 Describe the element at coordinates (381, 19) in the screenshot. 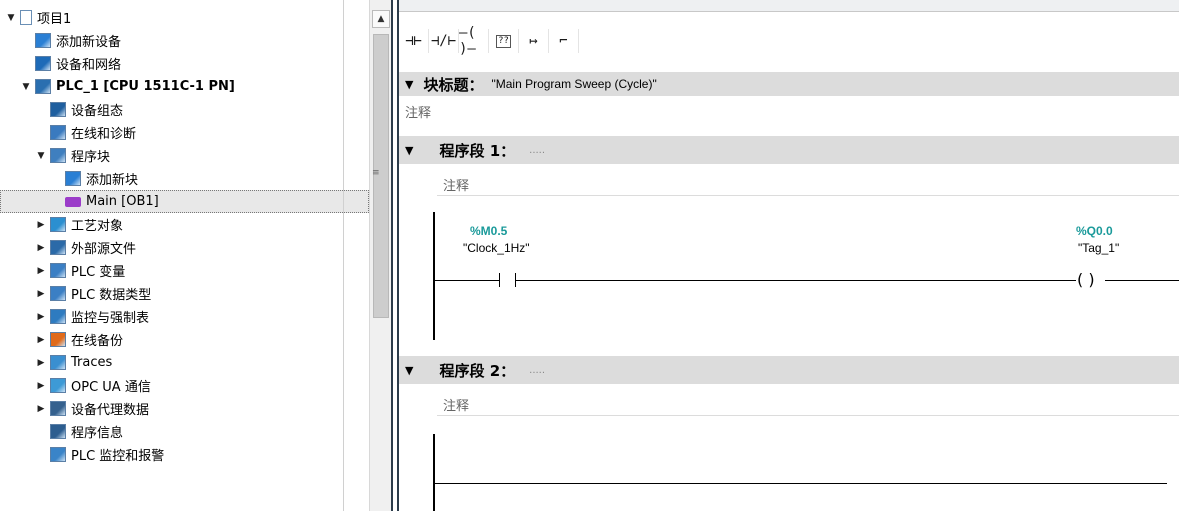

I see `scroll-up-icon: ▲` at that location.